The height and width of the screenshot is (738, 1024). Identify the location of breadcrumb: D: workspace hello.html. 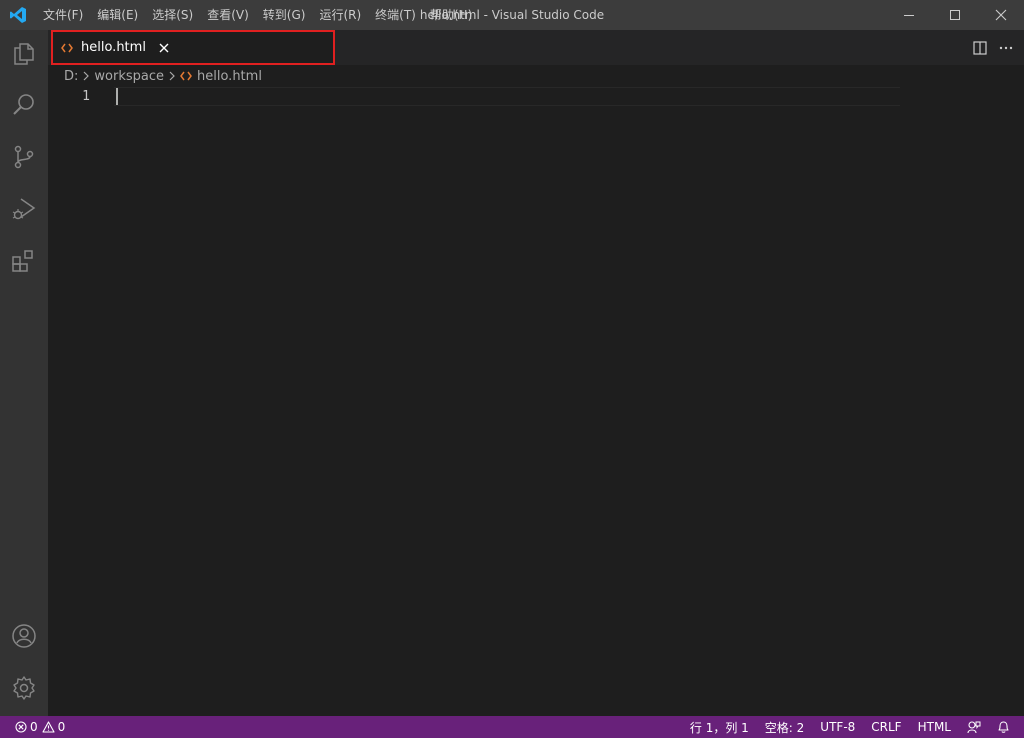
(536, 76).